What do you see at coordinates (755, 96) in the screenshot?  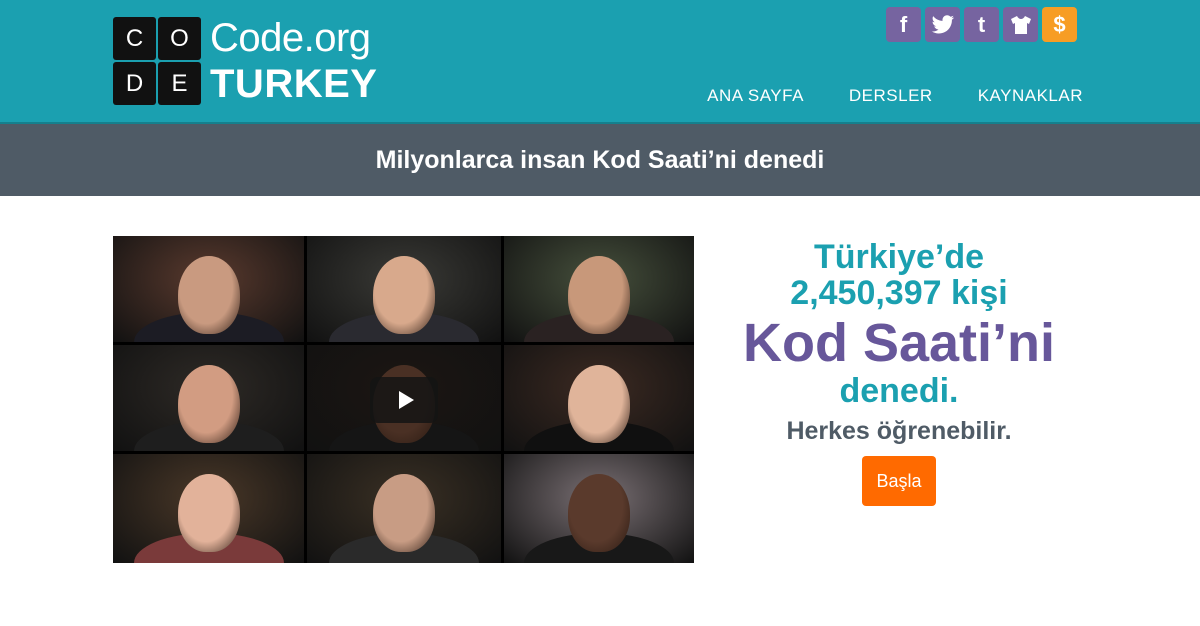 I see `nav-item-ana-sayfa: ANA SAYFA` at bounding box center [755, 96].